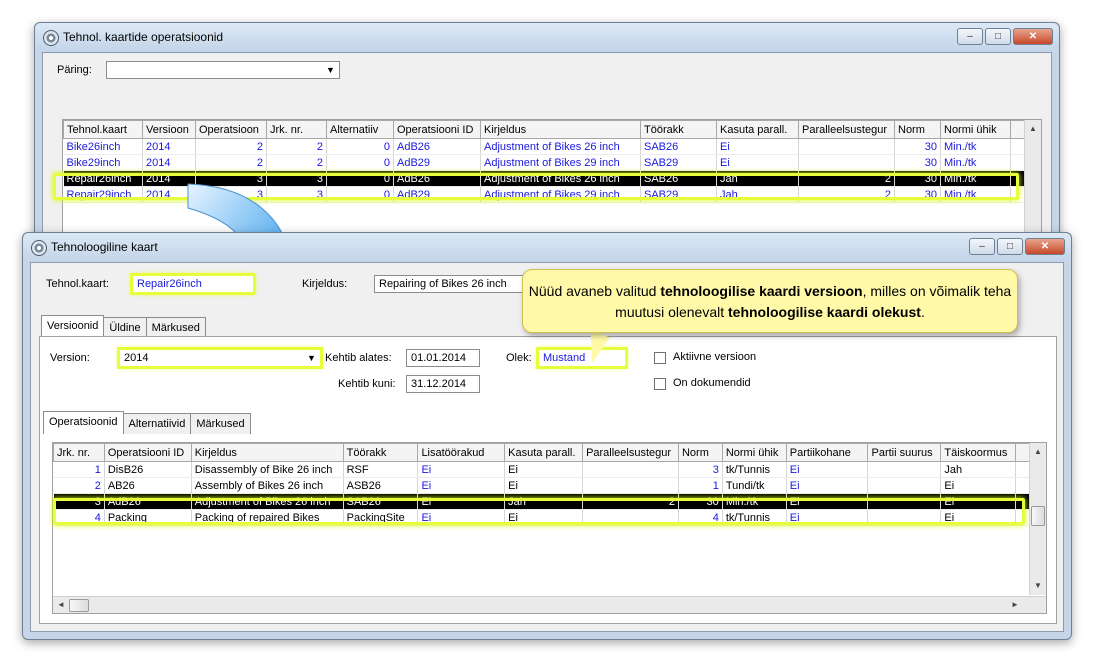 This screenshot has height=659, width=1093. What do you see at coordinates (231, 129) in the screenshot?
I see `column-header: Operatsioon` at bounding box center [231, 129].